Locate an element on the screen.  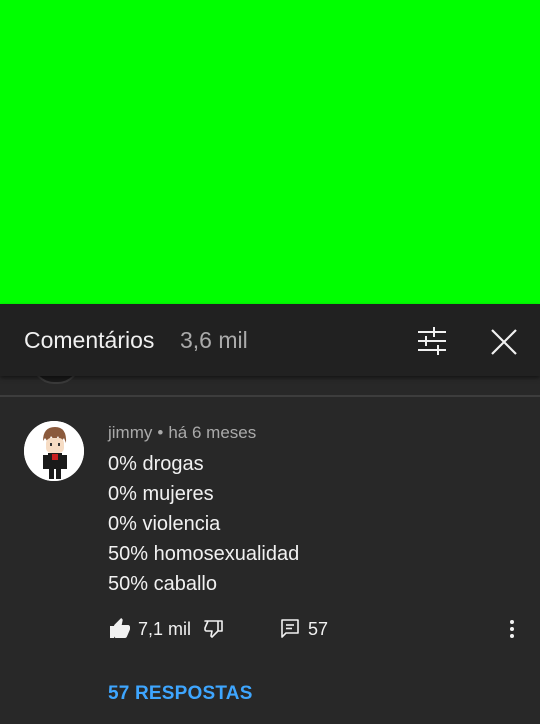
like-count: 7,1 mil is located at coordinates (165, 629).